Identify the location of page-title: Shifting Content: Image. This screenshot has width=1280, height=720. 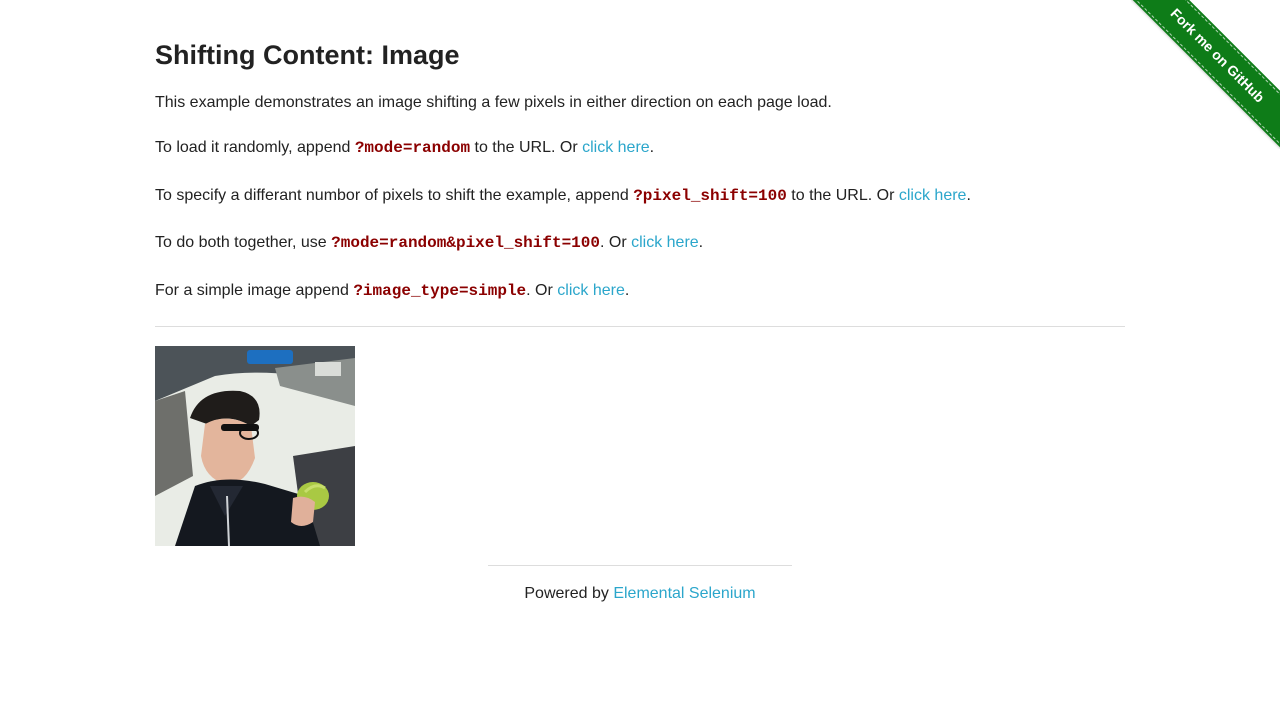
(307, 55).